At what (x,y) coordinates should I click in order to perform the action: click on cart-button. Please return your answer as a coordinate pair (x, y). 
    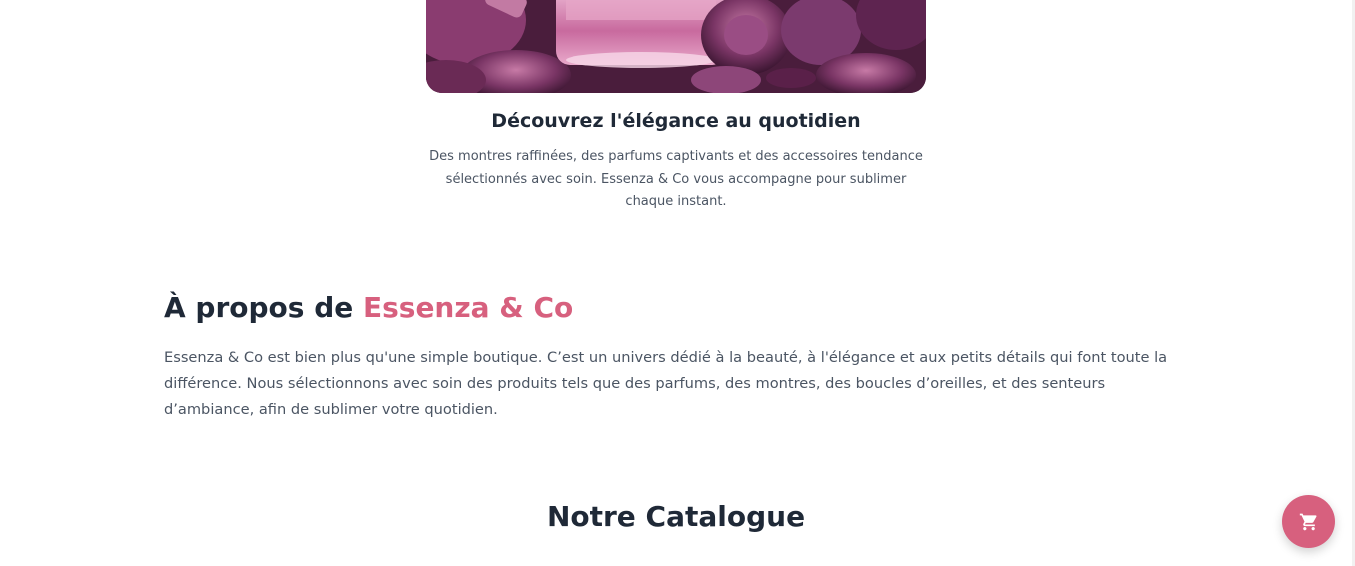
    Looking at the image, I should click on (1308, 521).